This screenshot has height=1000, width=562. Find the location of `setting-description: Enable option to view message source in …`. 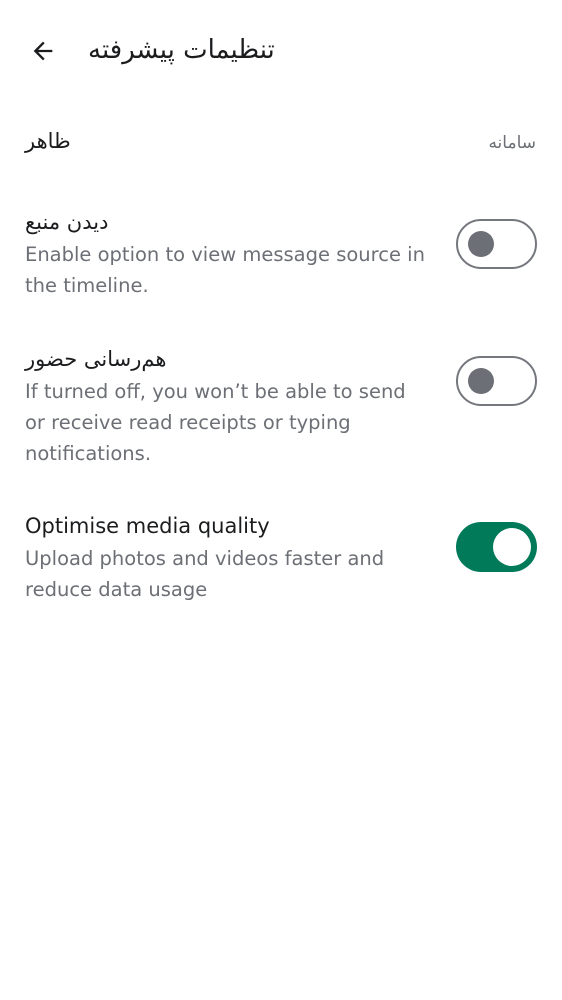

setting-description: Enable option to view message source in … is located at coordinates (225, 270).